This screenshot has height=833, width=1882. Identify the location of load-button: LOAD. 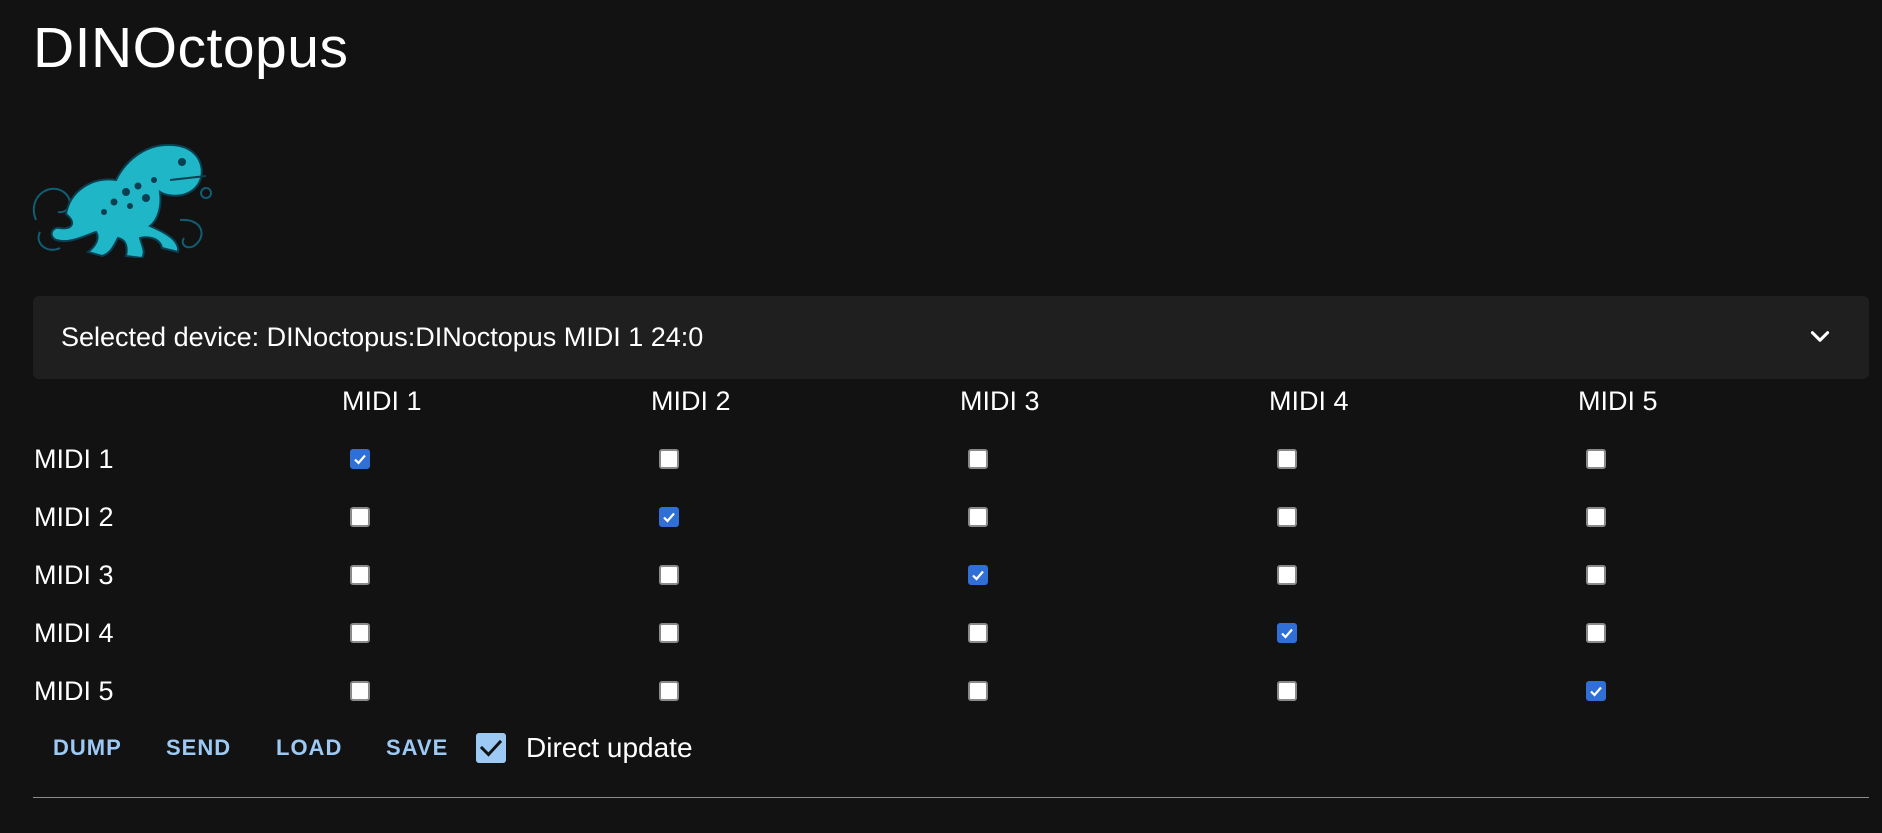
(309, 748).